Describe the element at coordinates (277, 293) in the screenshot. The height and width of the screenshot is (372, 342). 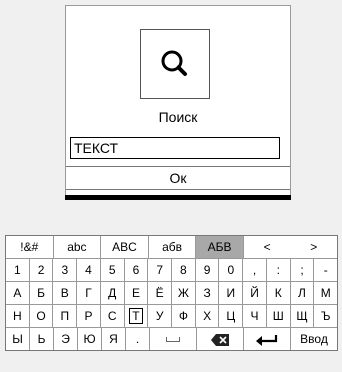
I see `key: К` at that location.